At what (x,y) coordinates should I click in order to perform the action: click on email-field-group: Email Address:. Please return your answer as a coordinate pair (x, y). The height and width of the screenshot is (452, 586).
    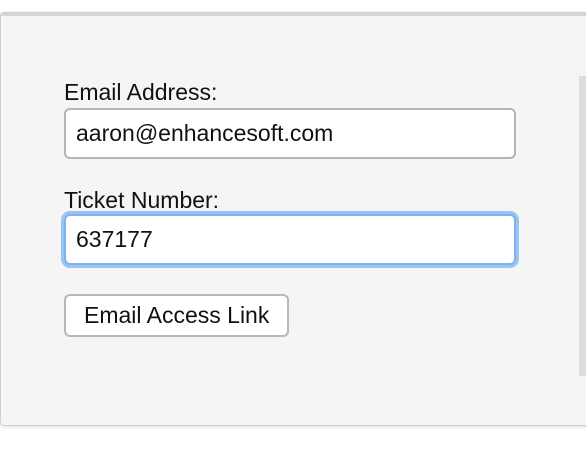
    Looking at the image, I should click on (290, 118).